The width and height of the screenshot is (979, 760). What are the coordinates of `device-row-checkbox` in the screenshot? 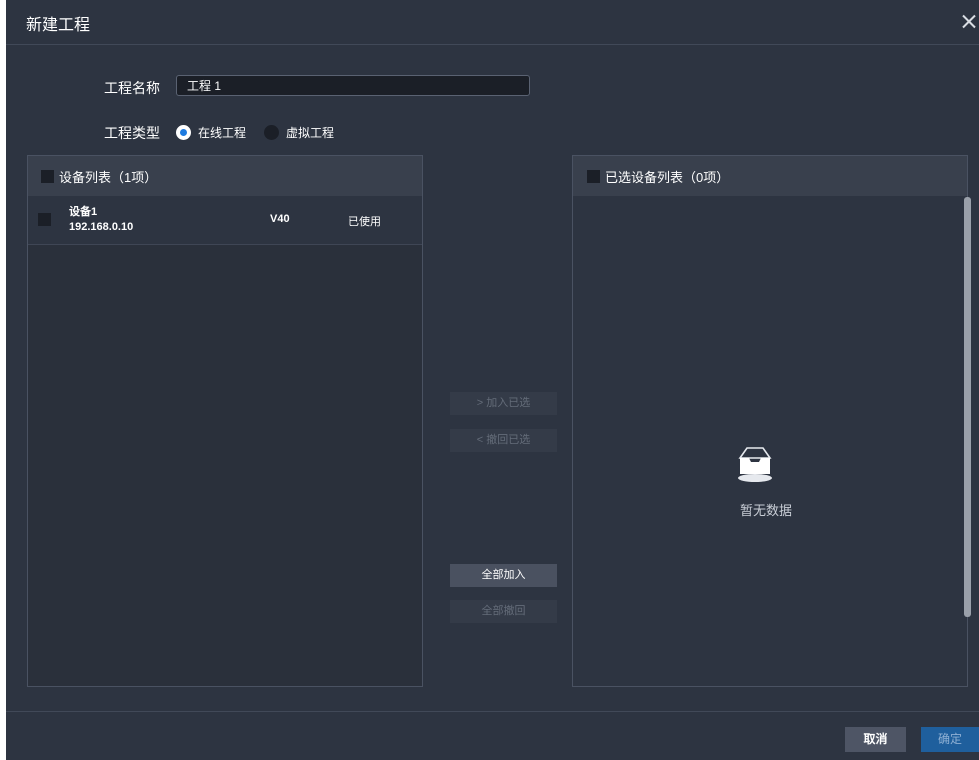 It's located at (44, 219).